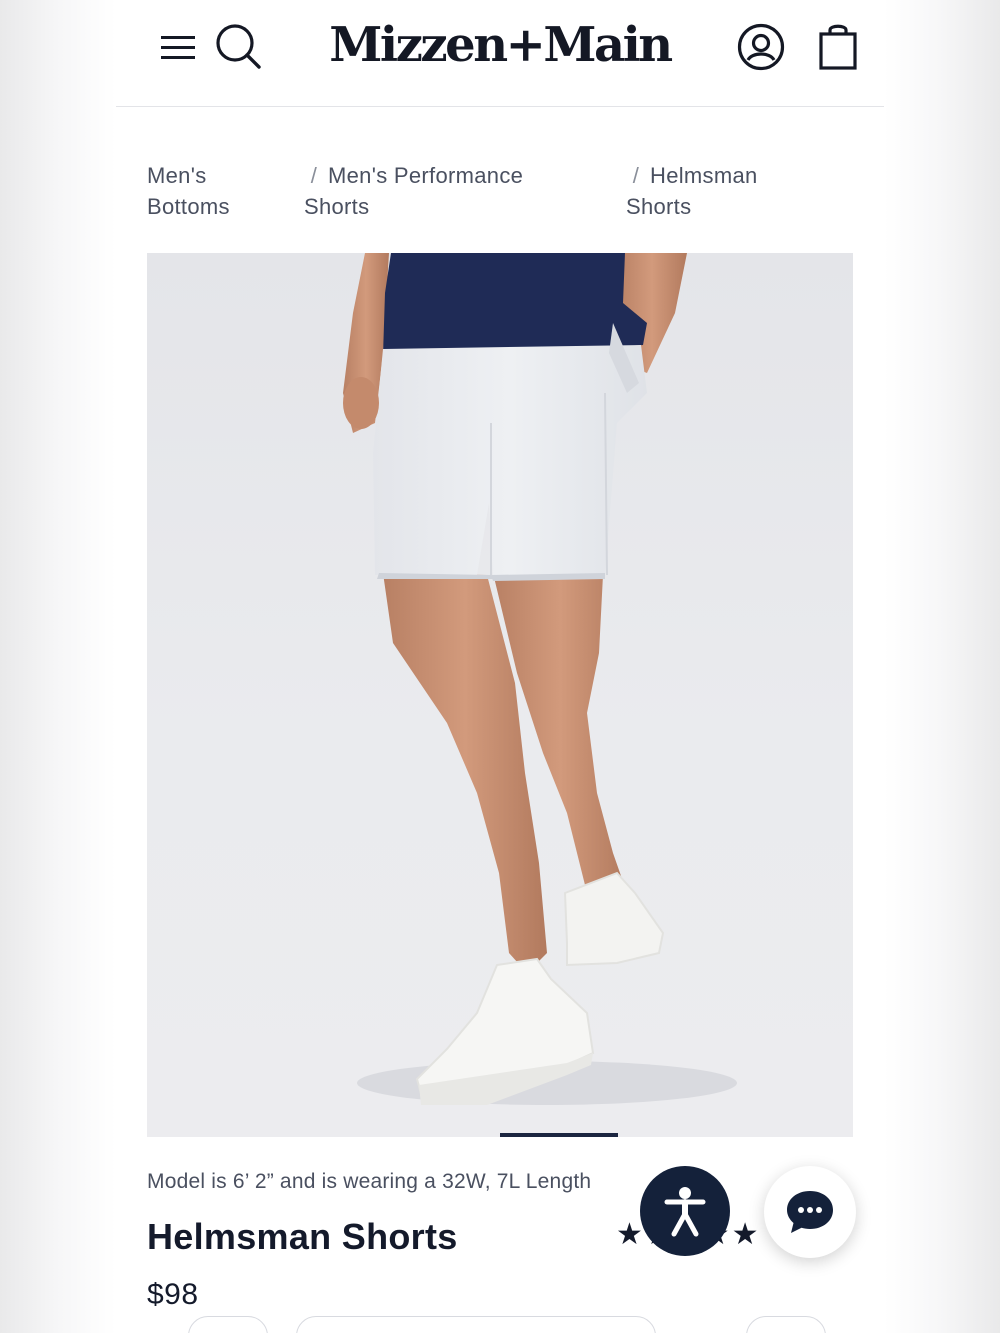 This screenshot has width=1000, height=1333. I want to click on breadcrumb-label: Men's Performance Shorts, so click(414, 191).